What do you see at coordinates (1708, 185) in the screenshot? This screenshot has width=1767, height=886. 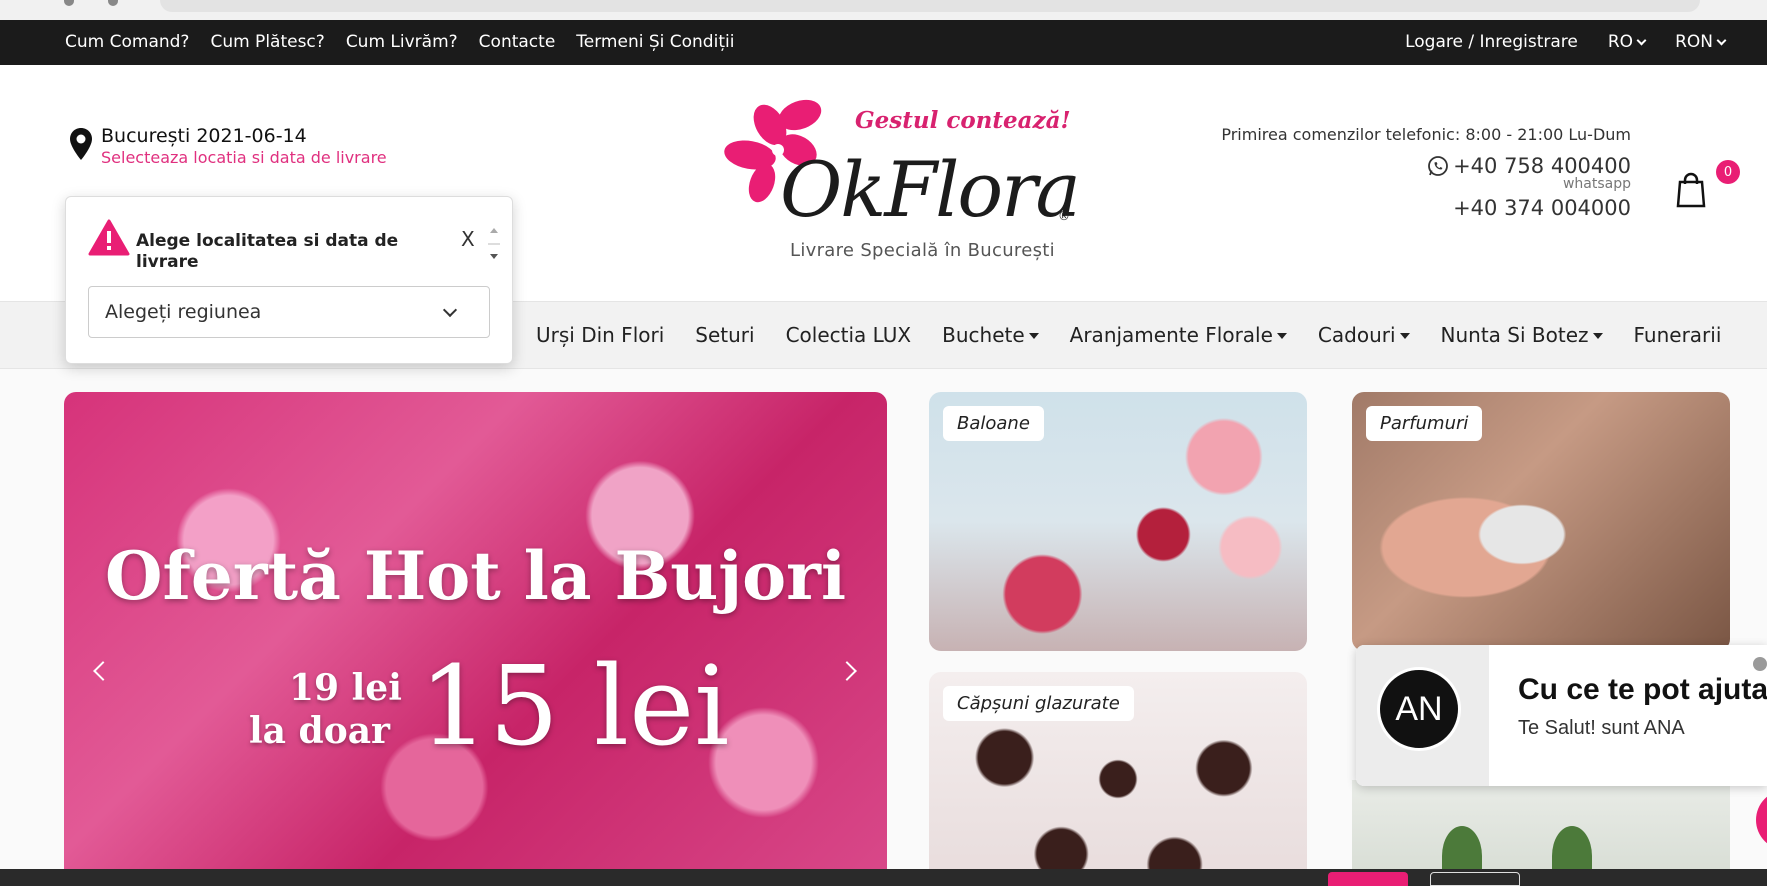 I see `cart-button: 0` at bounding box center [1708, 185].